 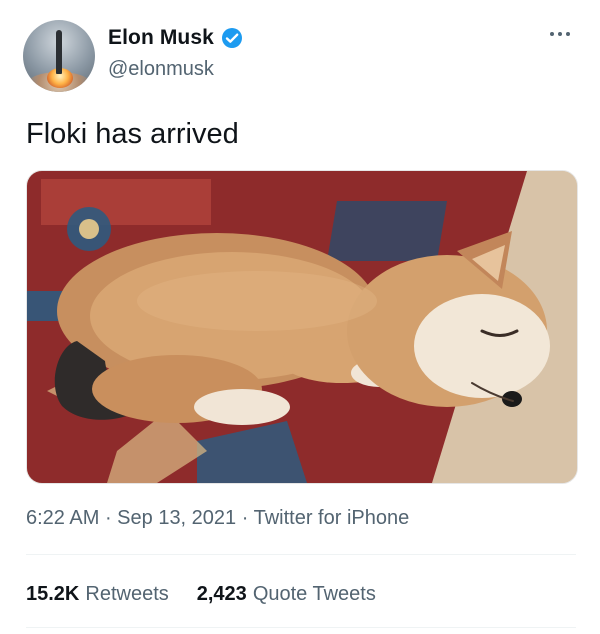 I want to click on divider-bottom, so click(x=301, y=627).